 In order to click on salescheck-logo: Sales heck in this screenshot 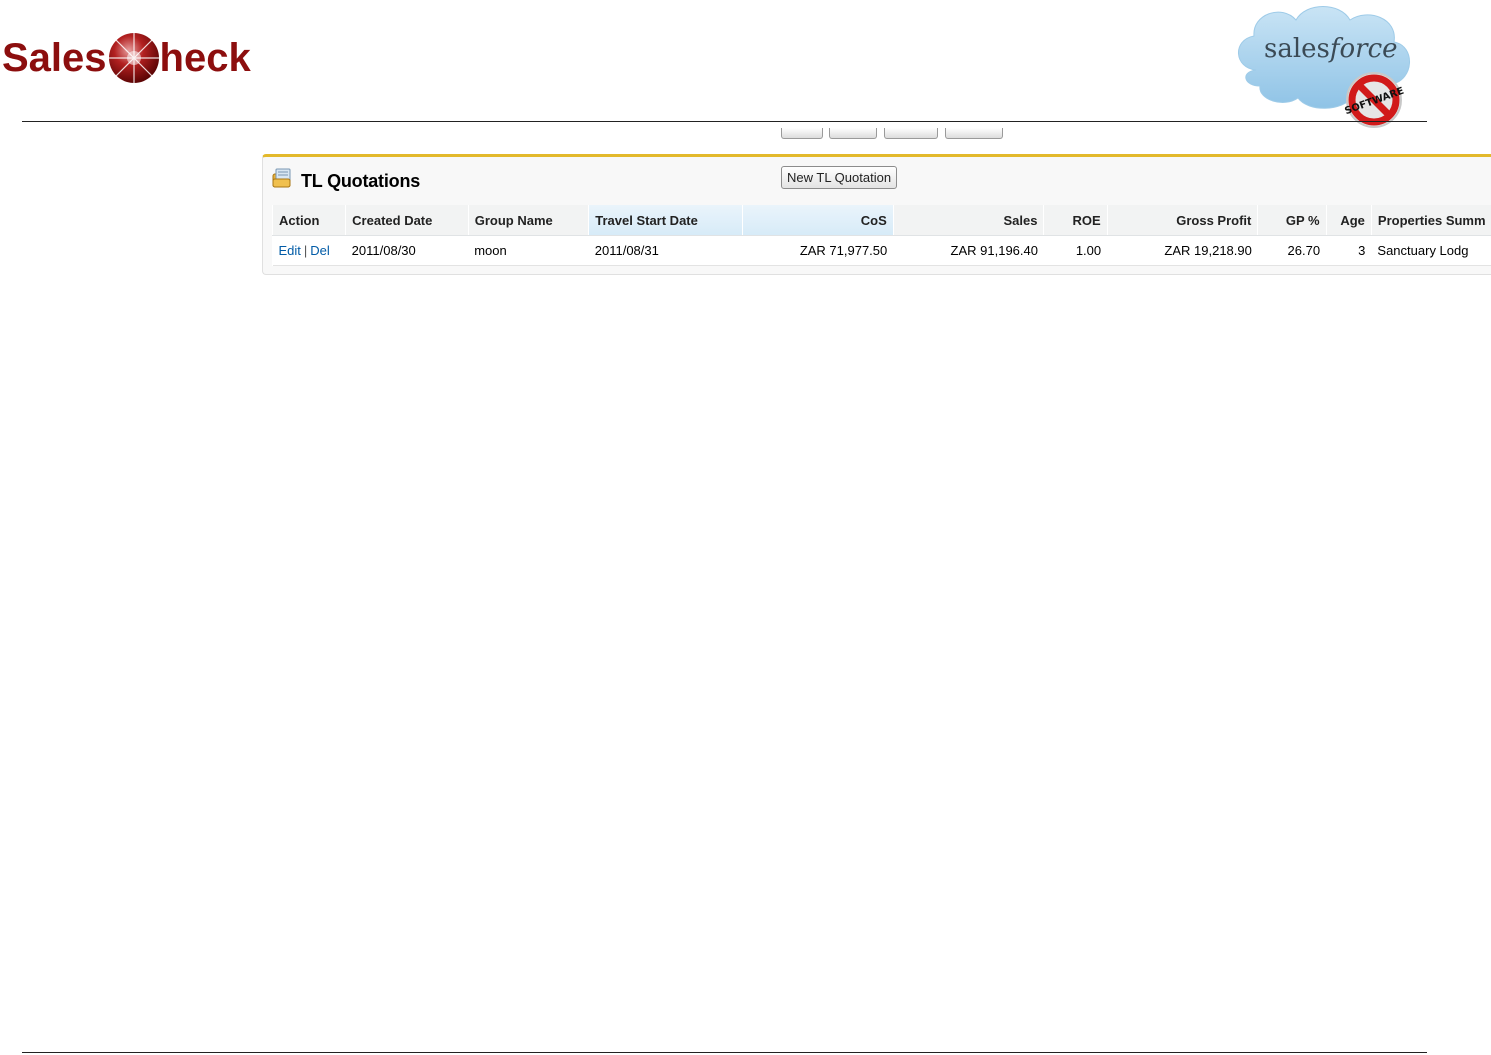, I will do `click(126, 58)`.